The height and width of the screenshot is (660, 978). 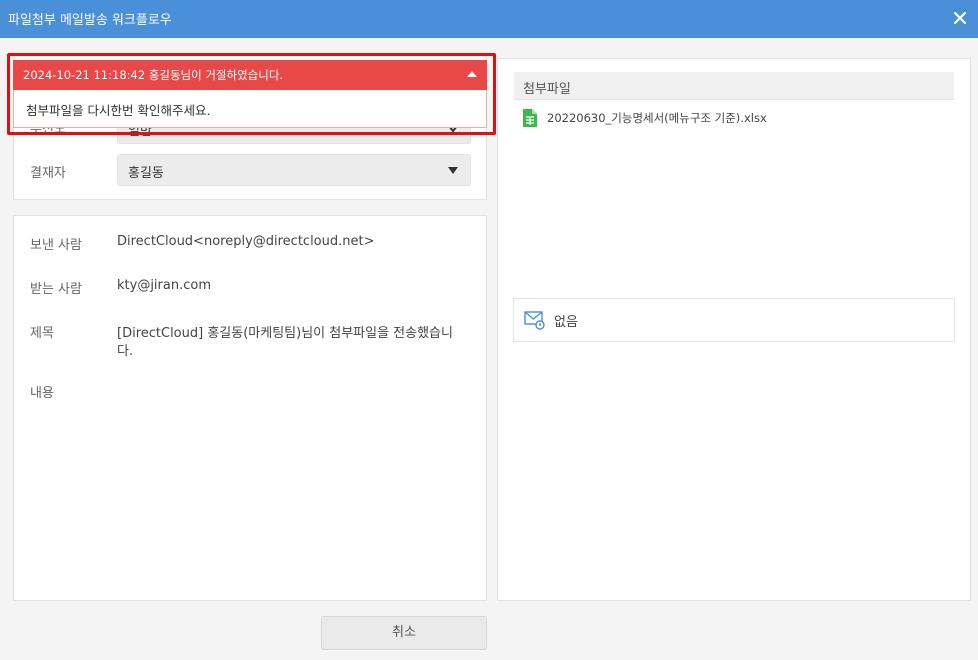 I want to click on approver-select-value: 홍길동, so click(x=146, y=173).